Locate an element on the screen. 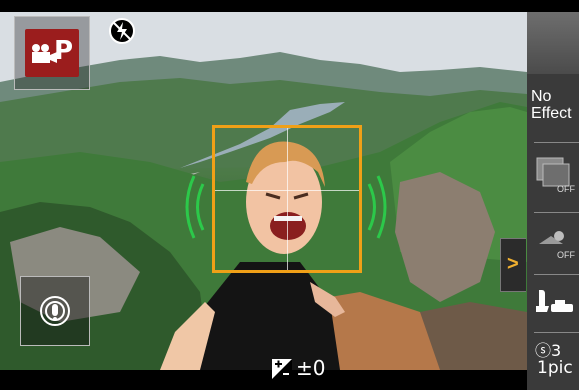  panel-expand-tab: > is located at coordinates (513, 265).